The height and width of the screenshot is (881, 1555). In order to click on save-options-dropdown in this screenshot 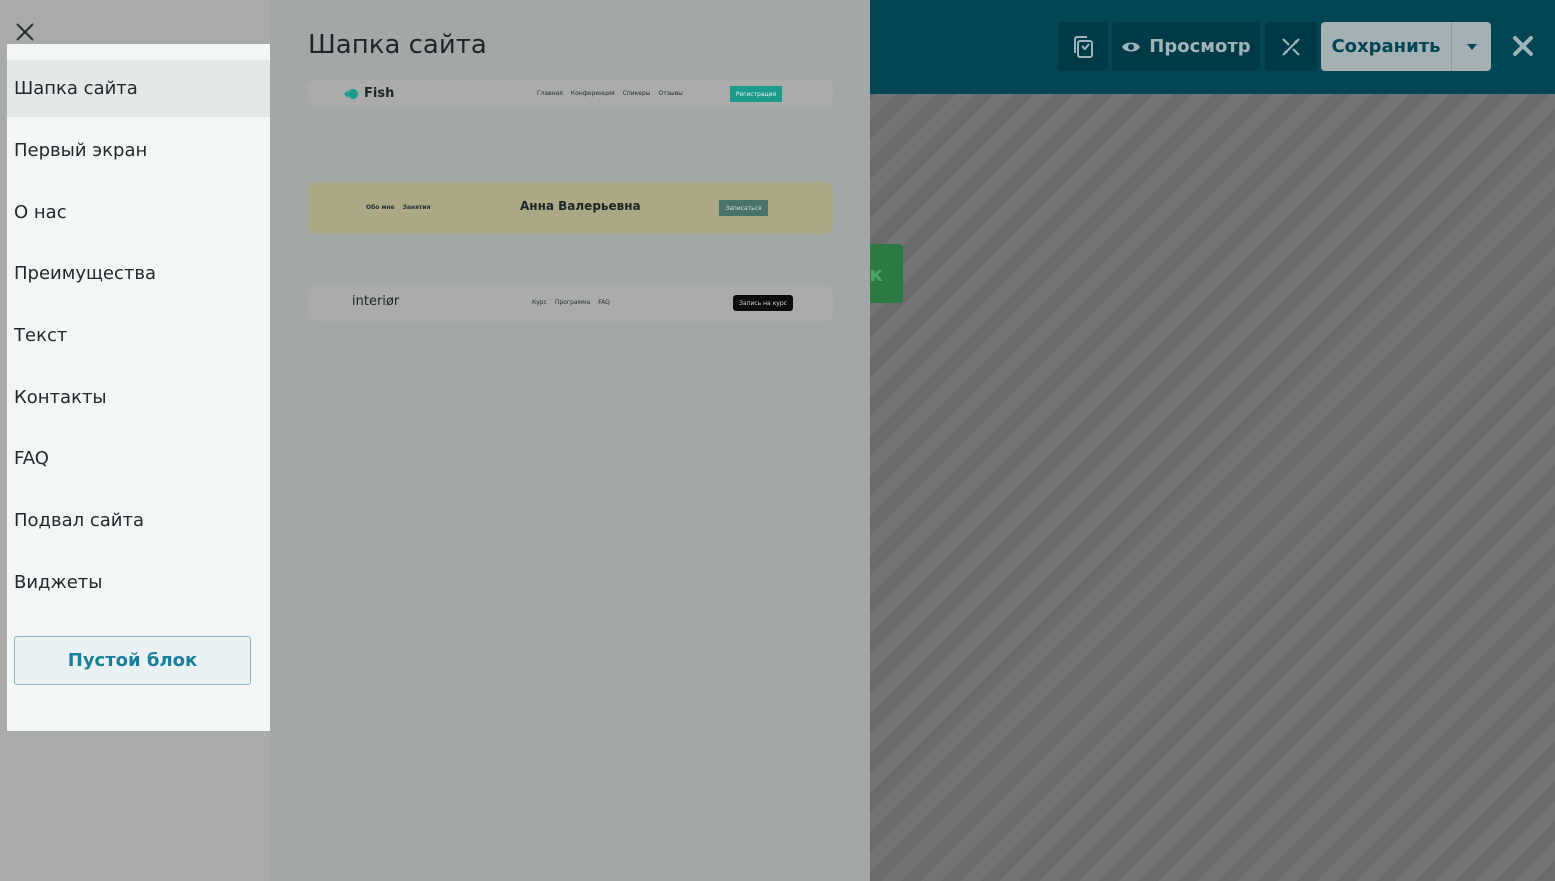, I will do `click(1471, 46)`.